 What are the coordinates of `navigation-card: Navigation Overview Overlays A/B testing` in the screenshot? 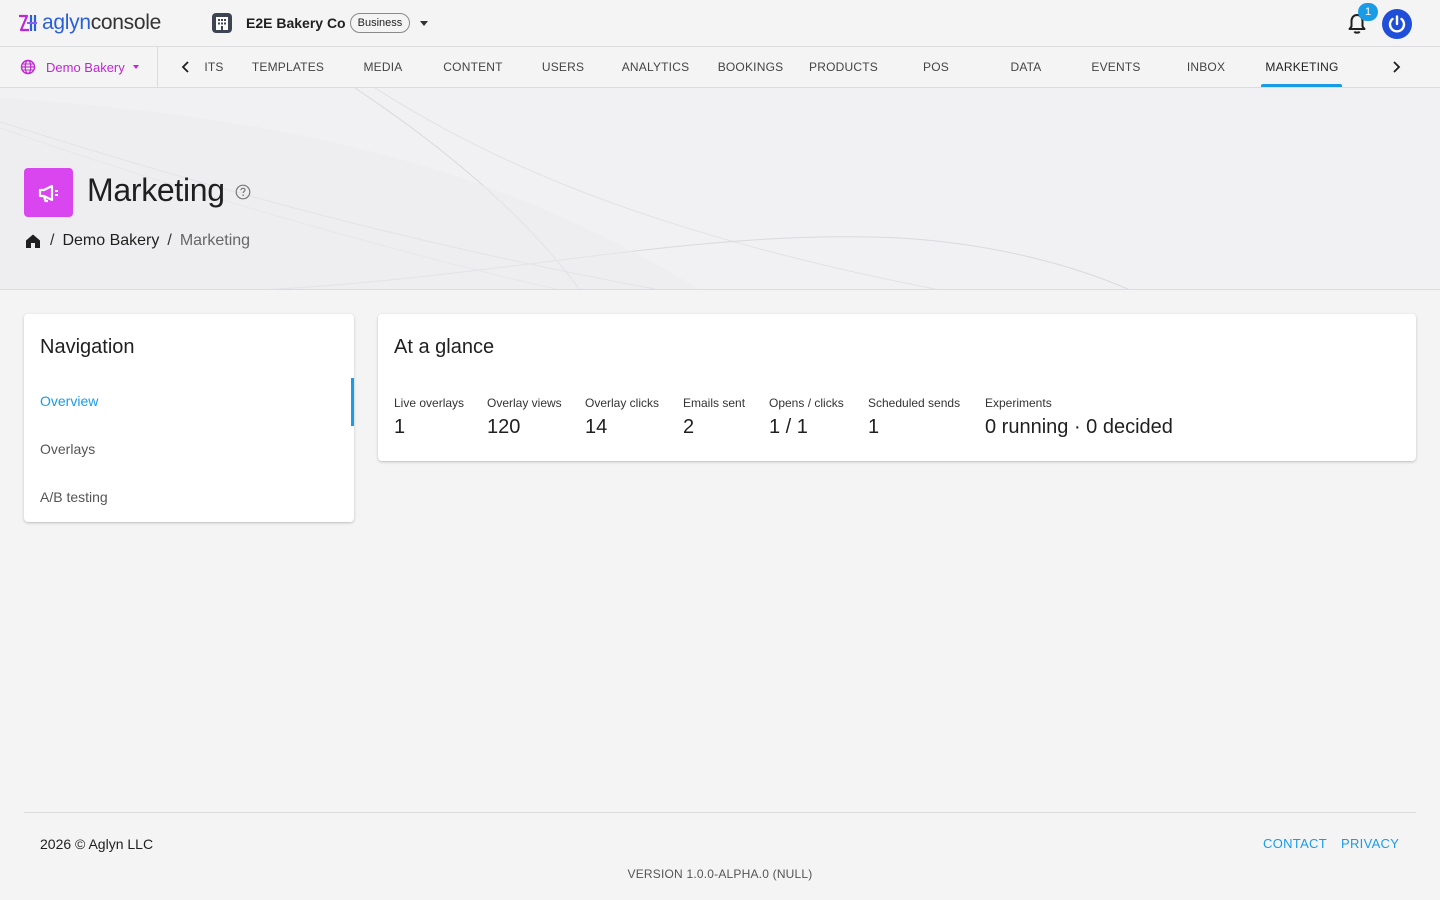 It's located at (189, 418).